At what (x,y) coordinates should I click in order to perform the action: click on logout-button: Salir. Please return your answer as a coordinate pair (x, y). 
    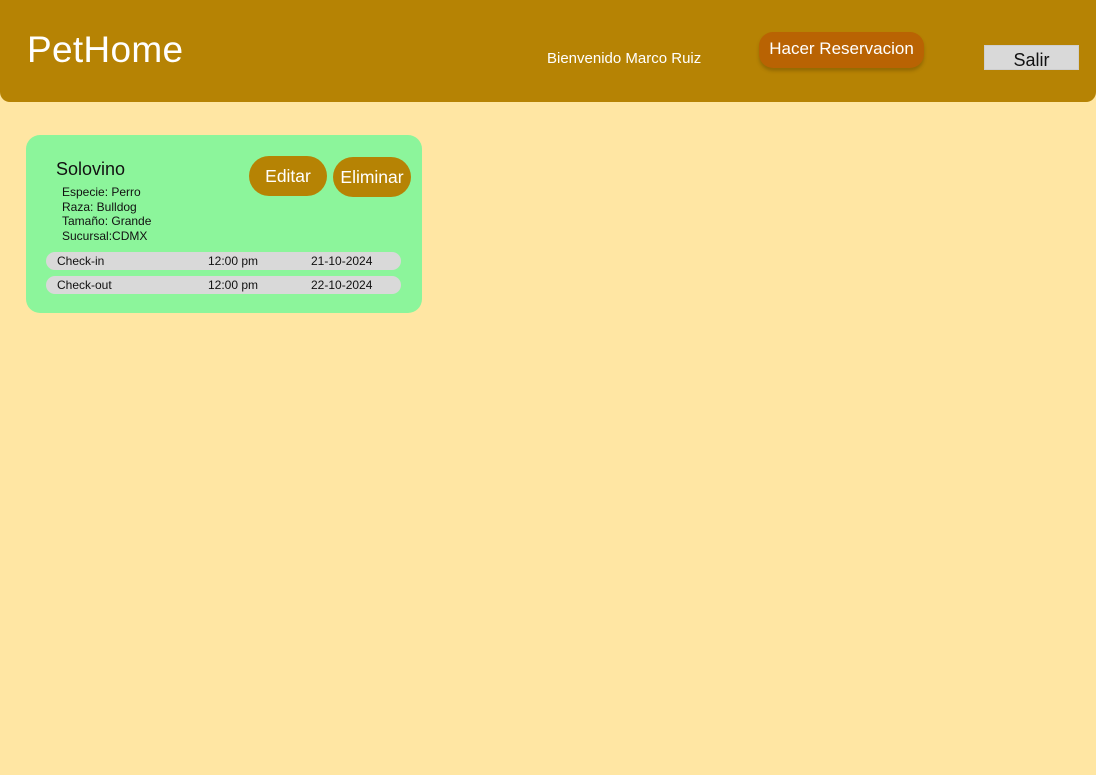
    Looking at the image, I should click on (1031, 57).